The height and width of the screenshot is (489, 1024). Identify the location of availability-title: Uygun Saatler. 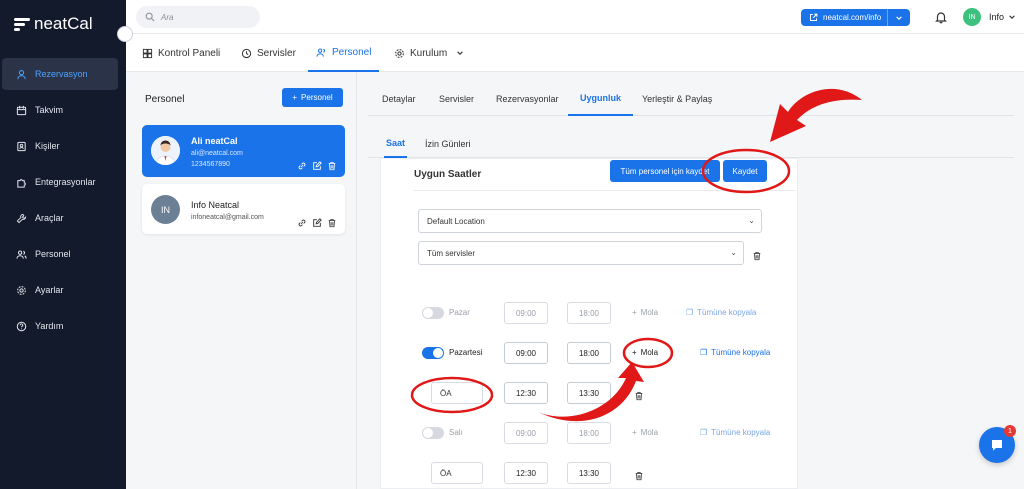
(448, 174).